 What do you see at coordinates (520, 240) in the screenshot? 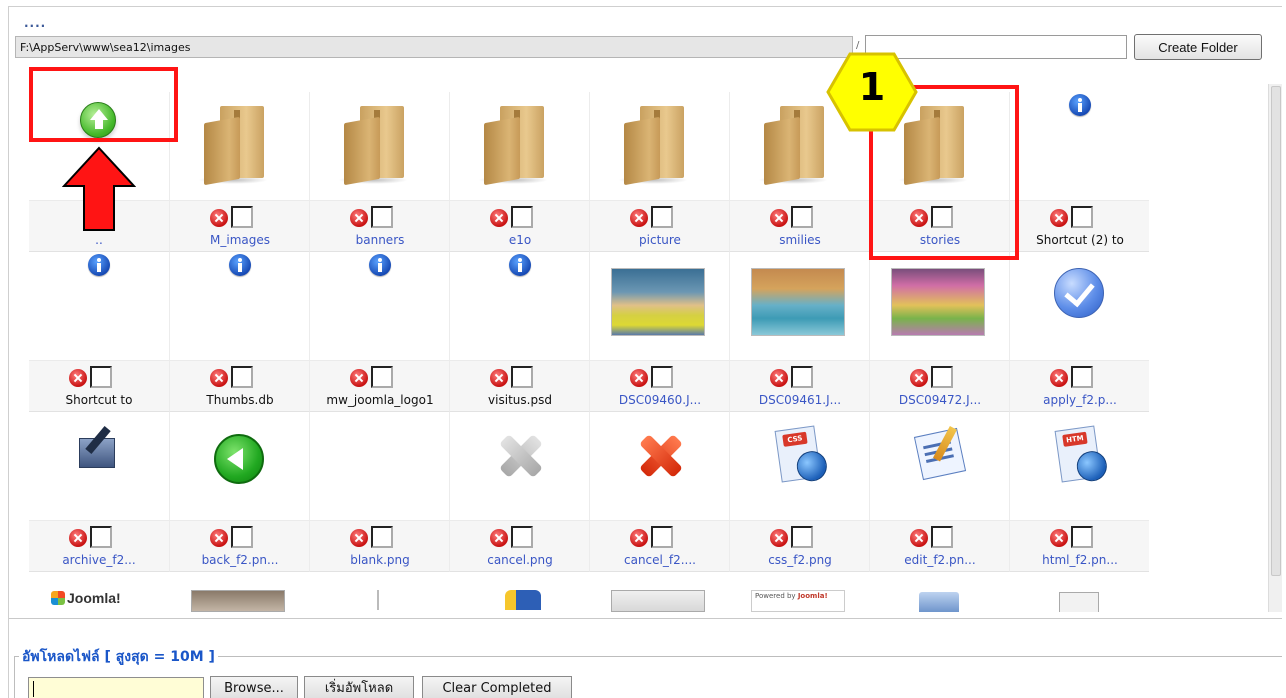
I see `file-name-label: e1o` at bounding box center [520, 240].